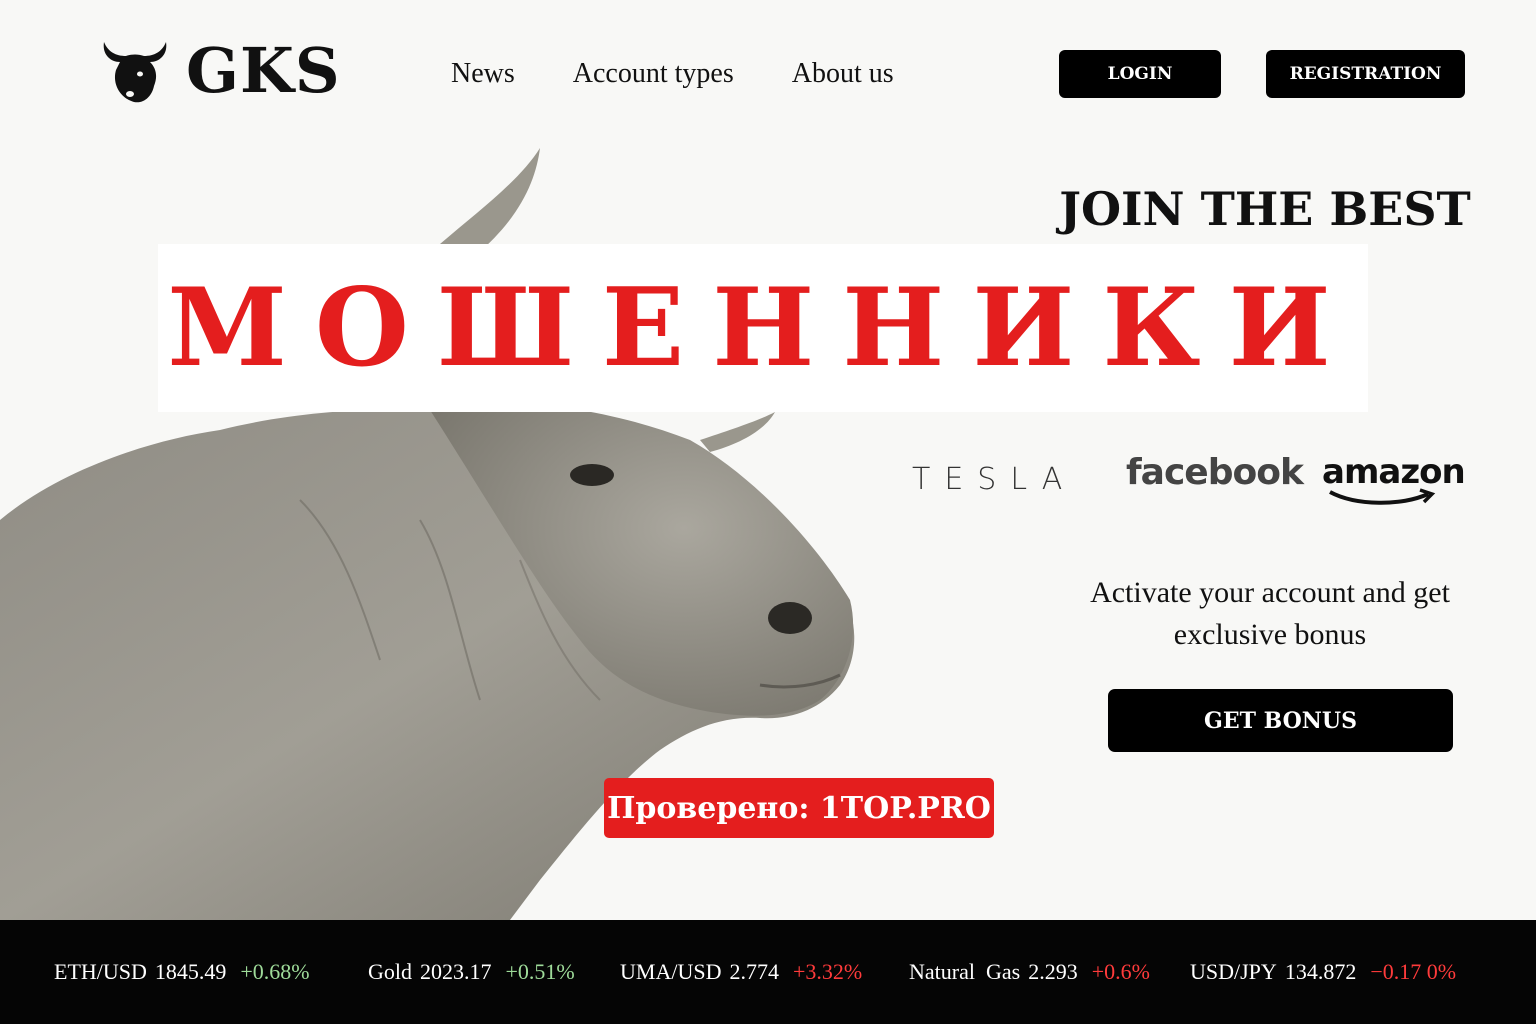  What do you see at coordinates (1120, 971) in the screenshot?
I see `ticker-change: +0.6%` at bounding box center [1120, 971].